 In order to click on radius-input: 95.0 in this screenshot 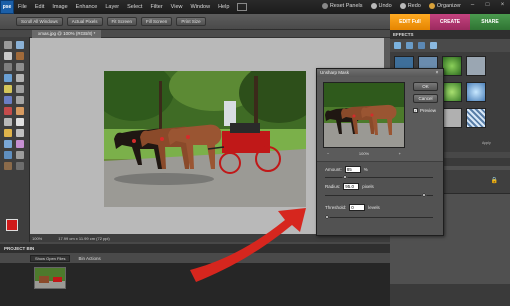, I will do `click(351, 186)`.